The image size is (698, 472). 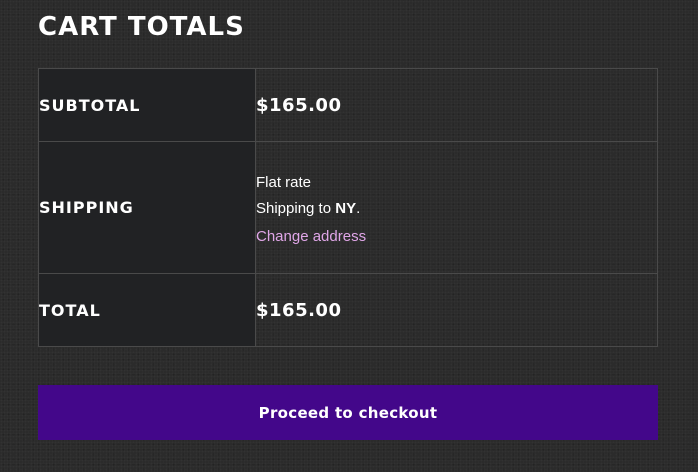 I want to click on subtotal-label: SUBTOTAL, so click(x=147, y=105).